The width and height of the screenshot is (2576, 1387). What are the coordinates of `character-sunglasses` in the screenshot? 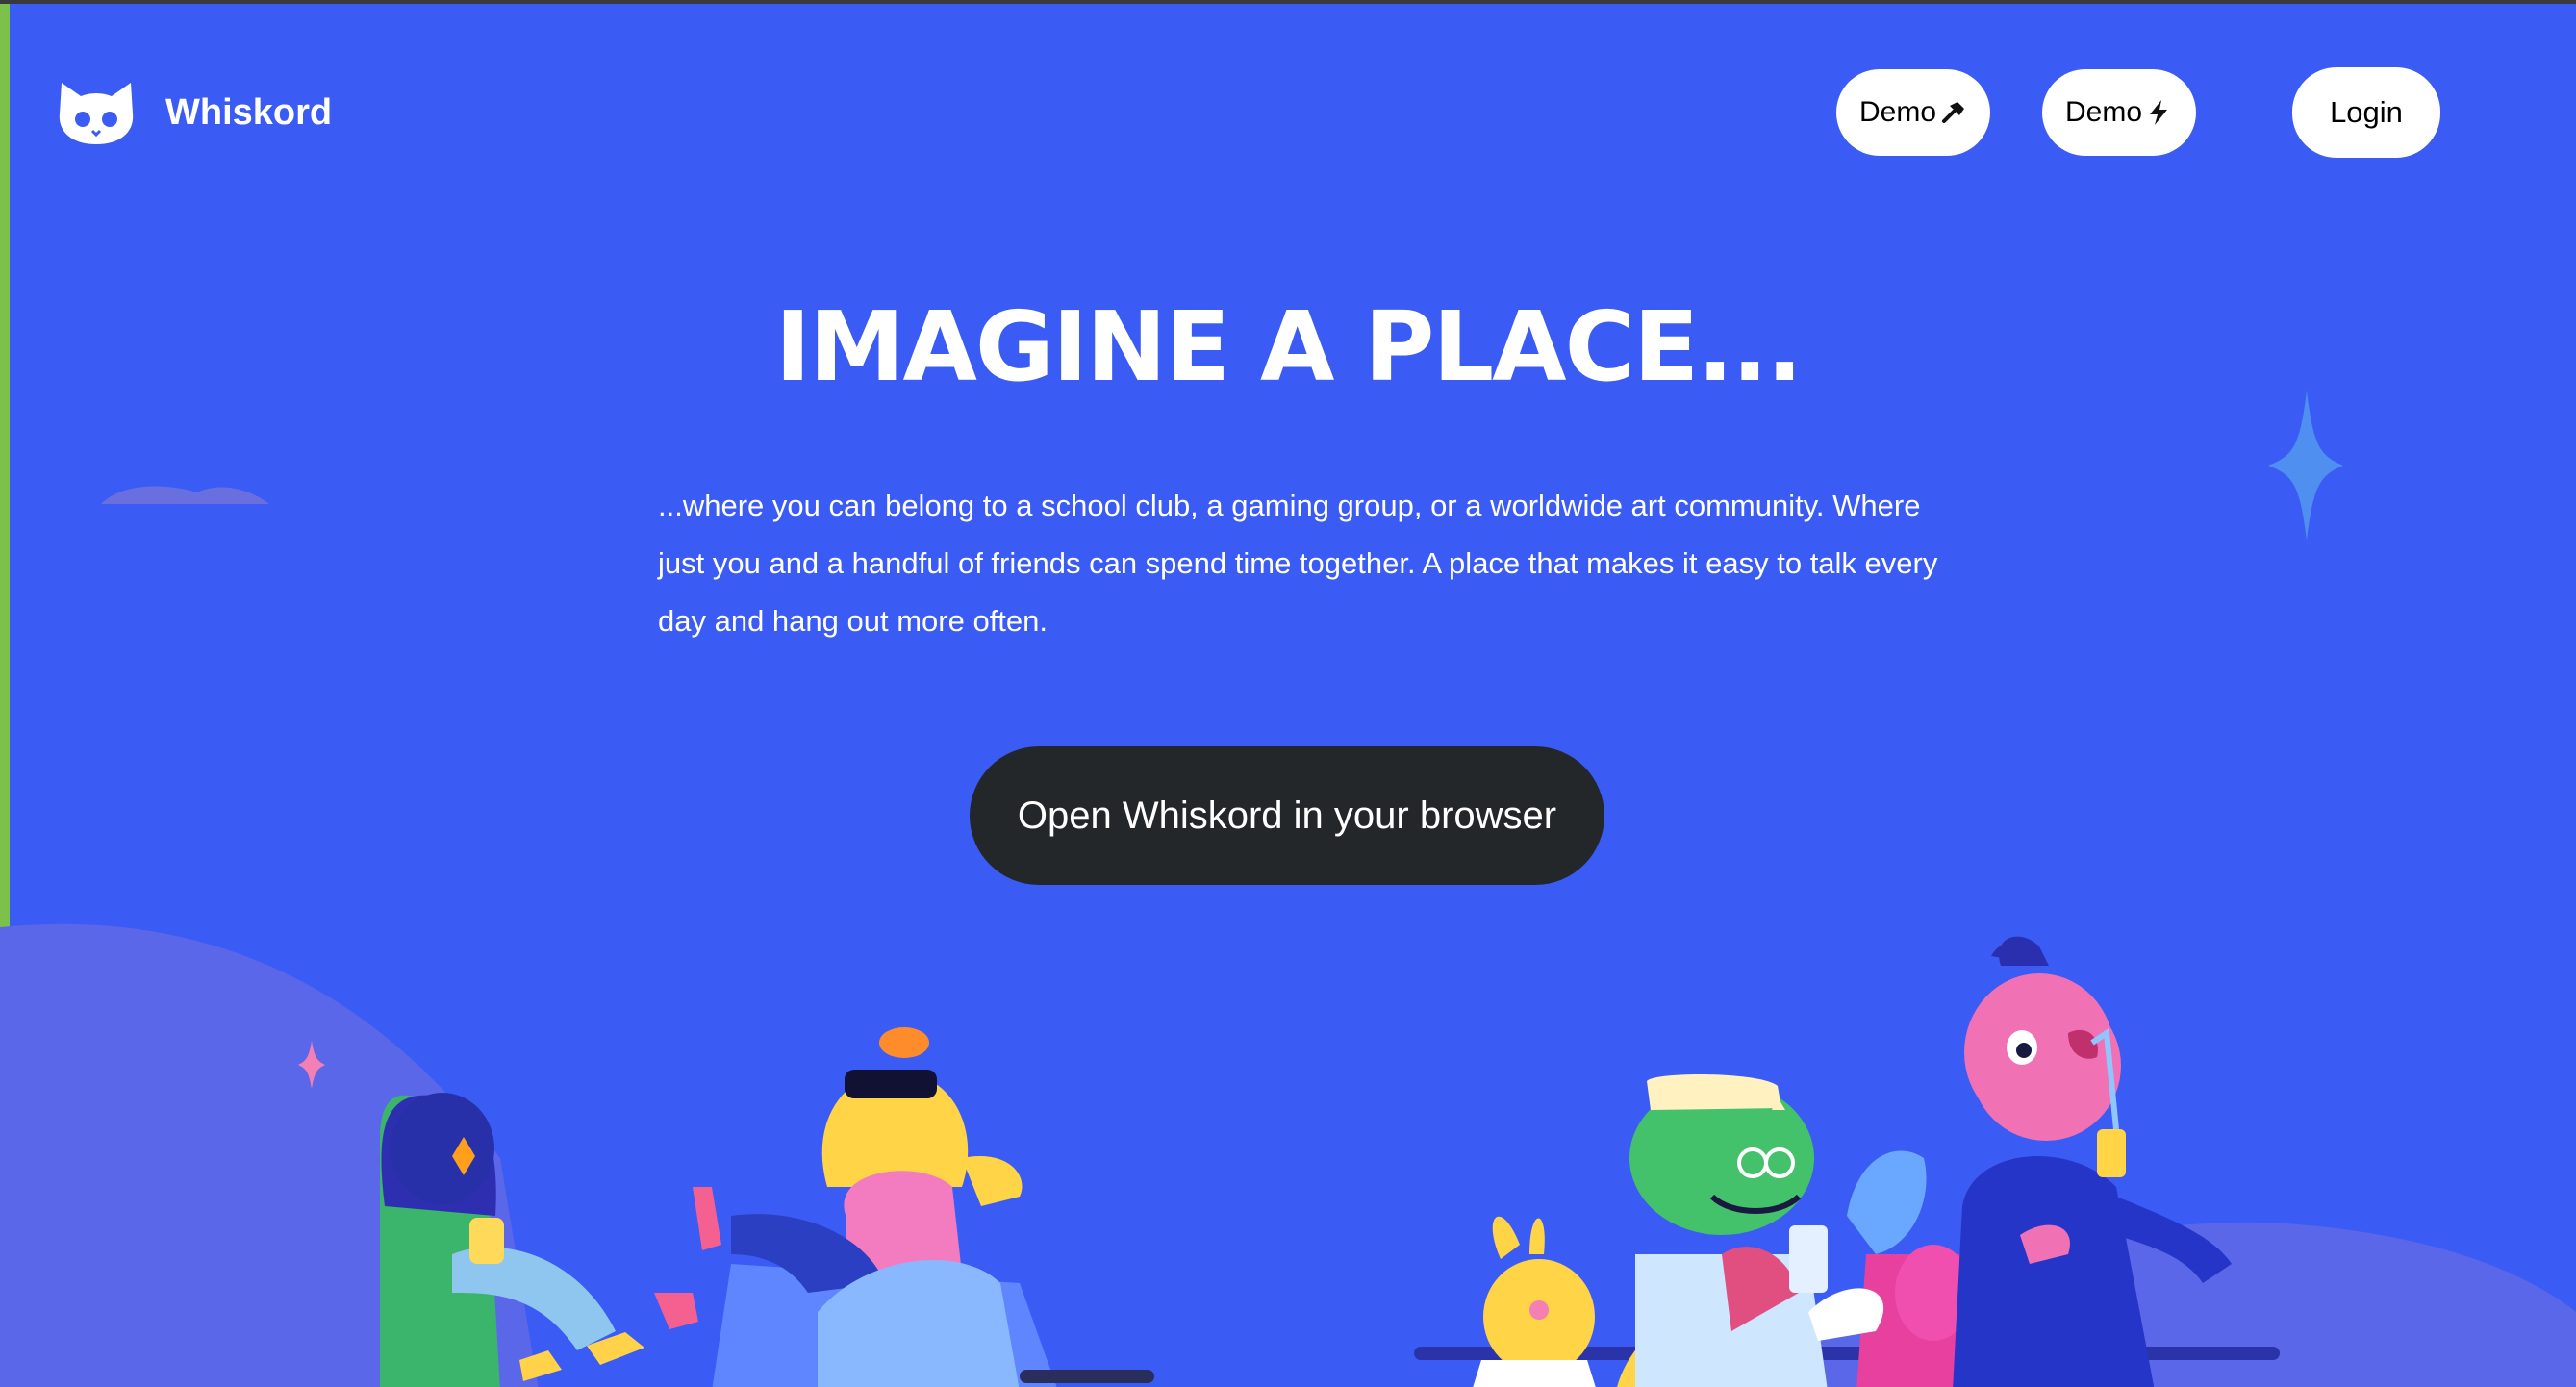 It's located at (904, 1207).